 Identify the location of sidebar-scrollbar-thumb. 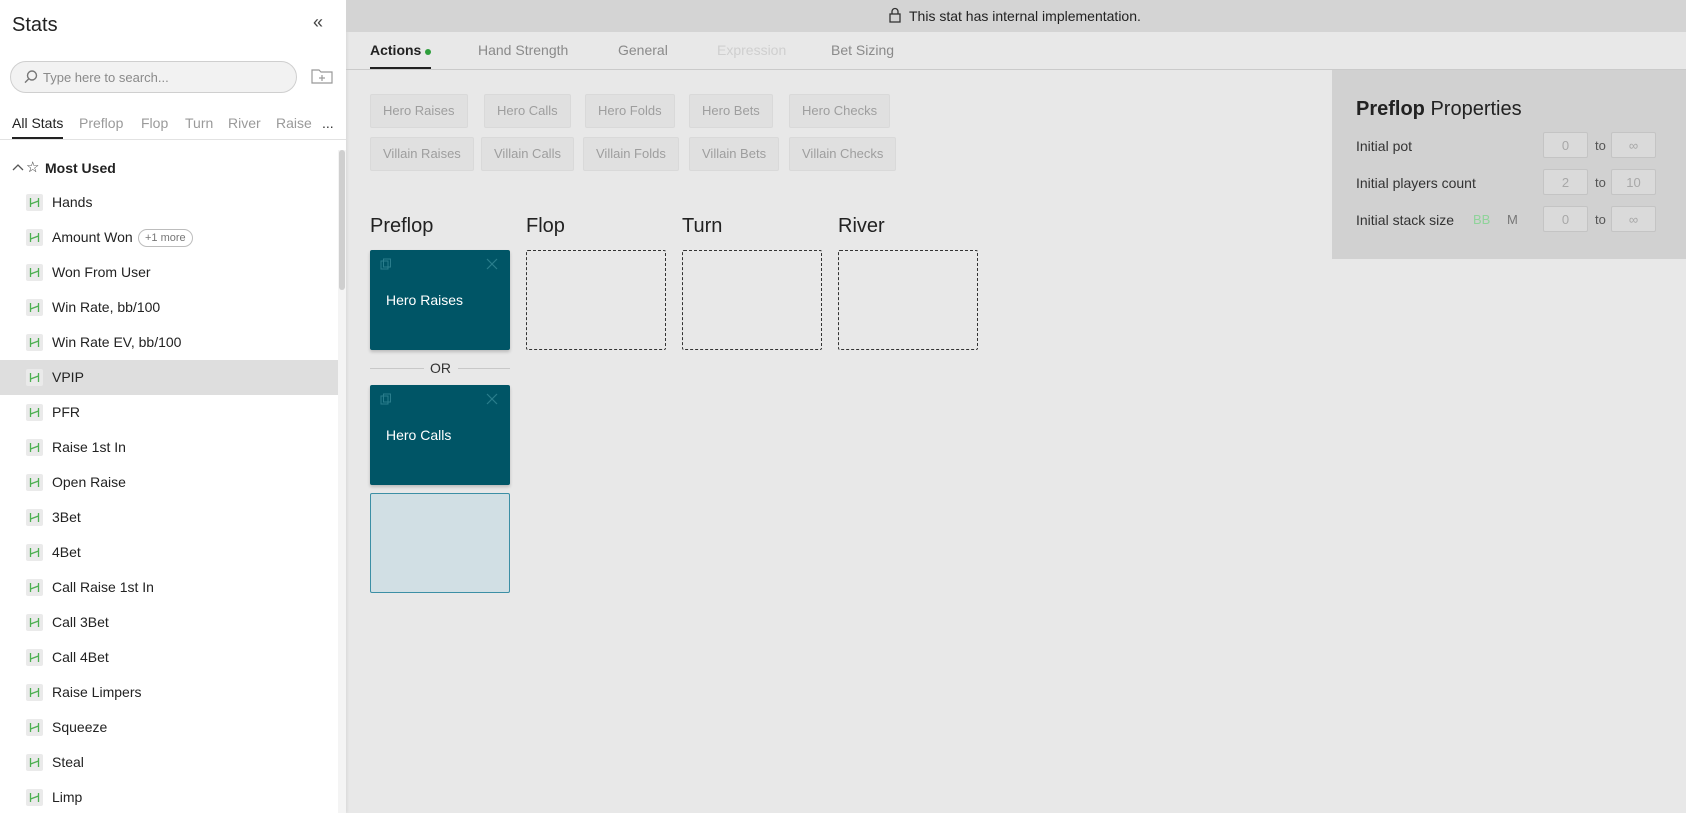
(342, 220).